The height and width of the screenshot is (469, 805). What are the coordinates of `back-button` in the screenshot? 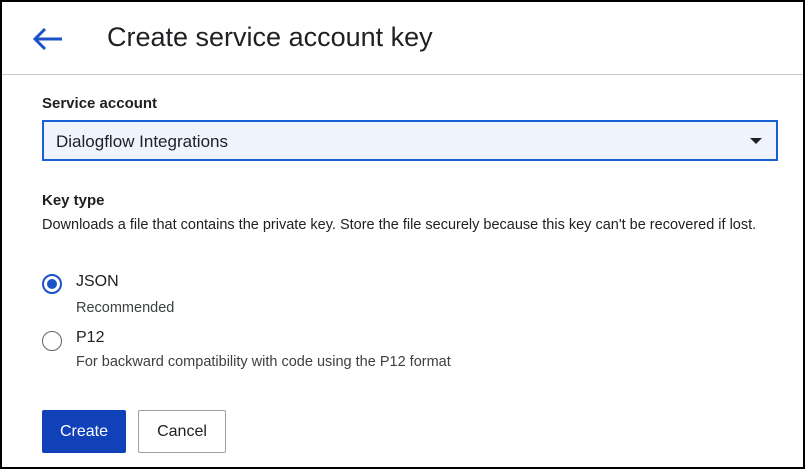 It's located at (48, 39).